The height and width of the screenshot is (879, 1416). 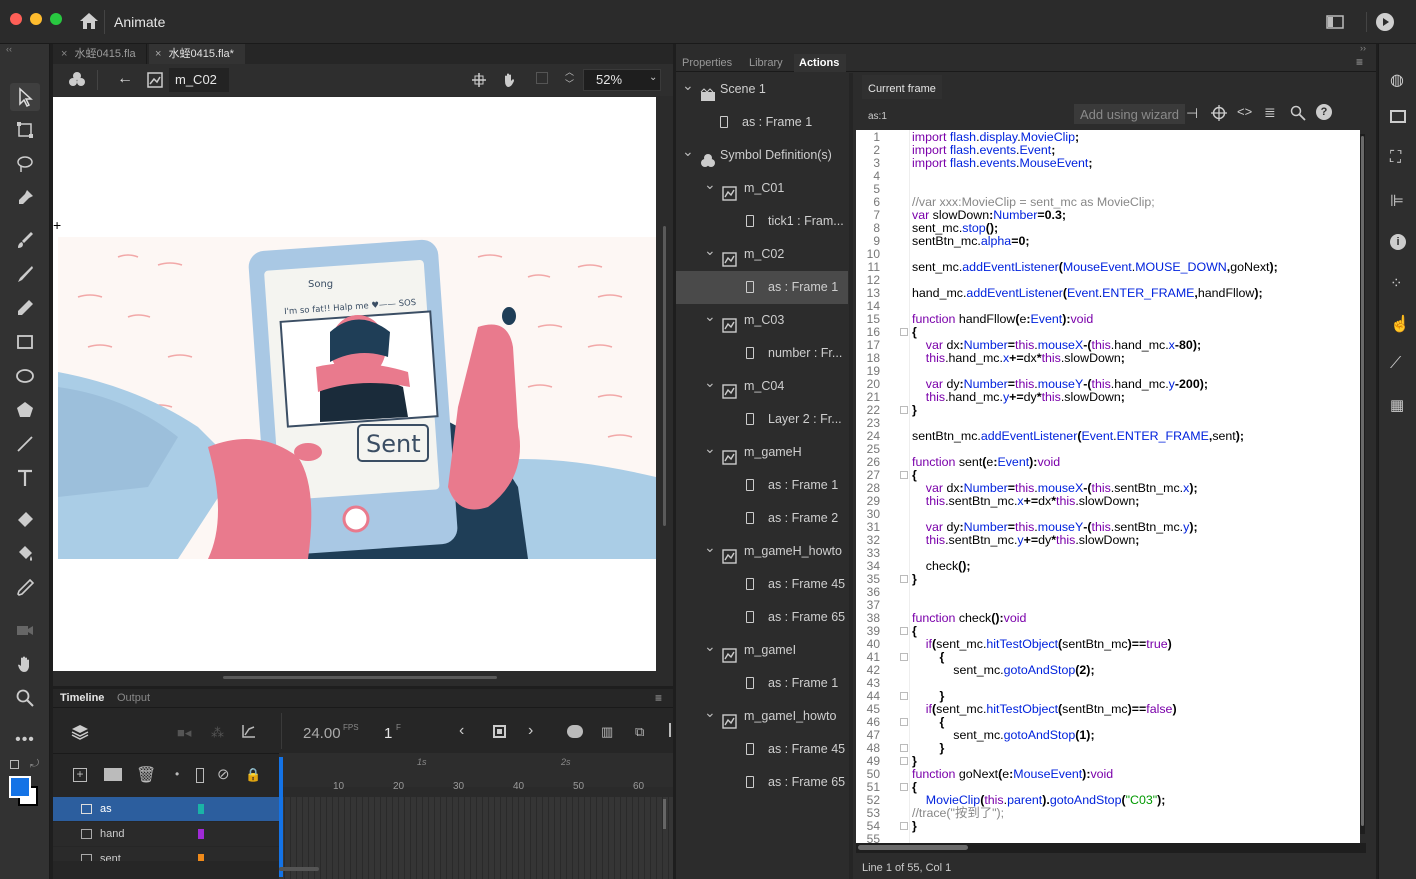 What do you see at coordinates (1395, 158) in the screenshot?
I see `transform-icon: ⛶` at bounding box center [1395, 158].